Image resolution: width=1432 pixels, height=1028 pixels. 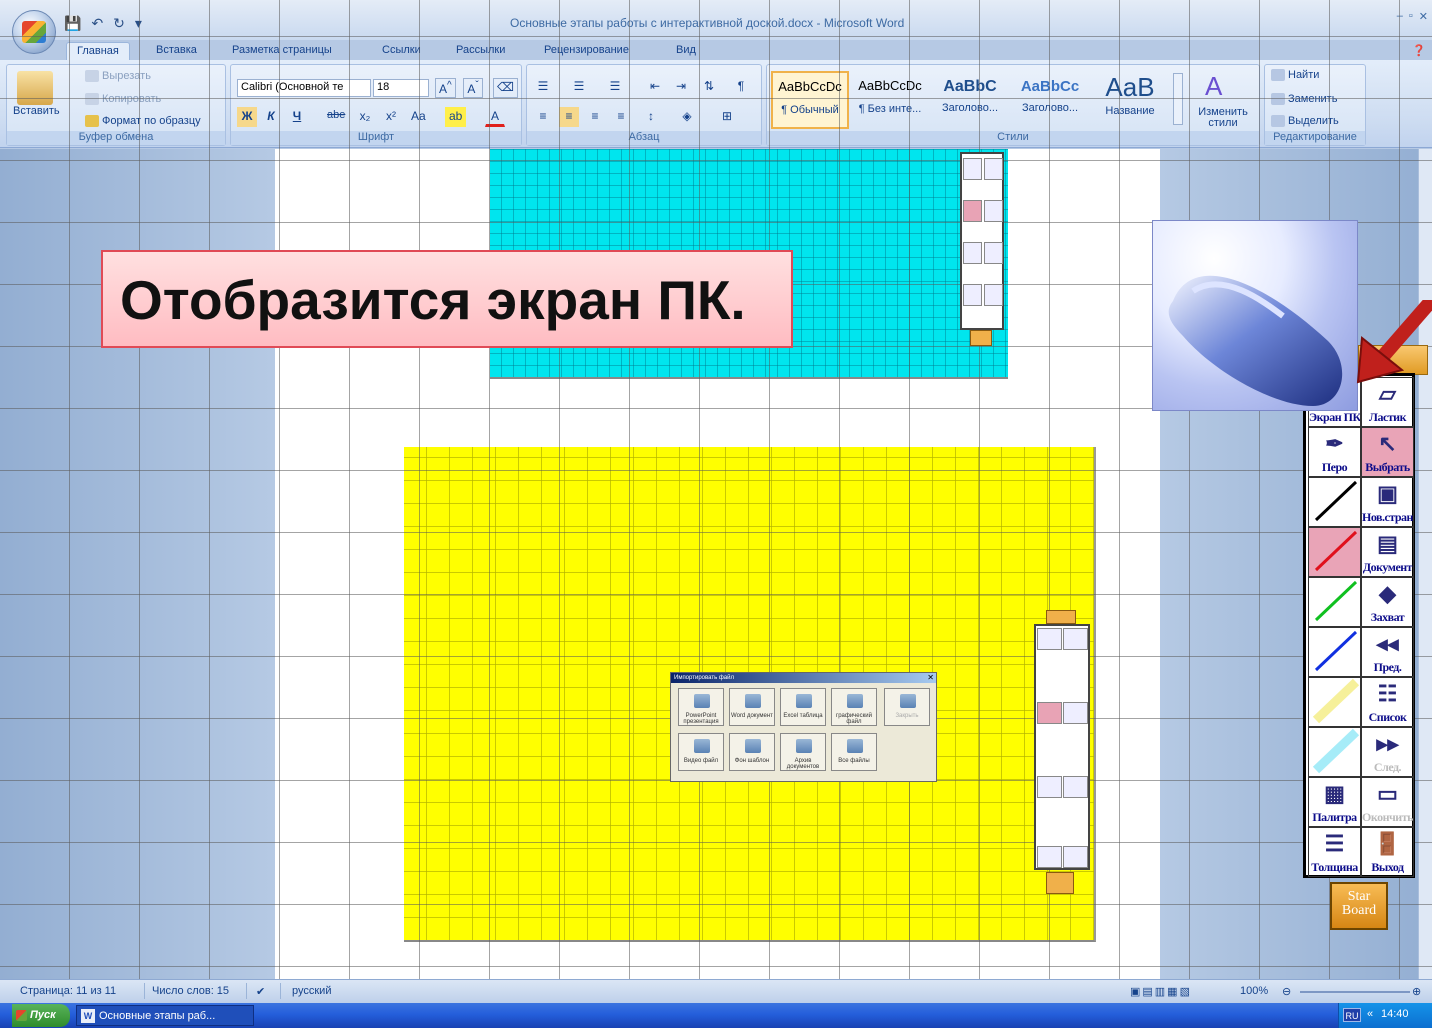 I want to click on import-archive-button: Архив документов, so click(x=803, y=752).